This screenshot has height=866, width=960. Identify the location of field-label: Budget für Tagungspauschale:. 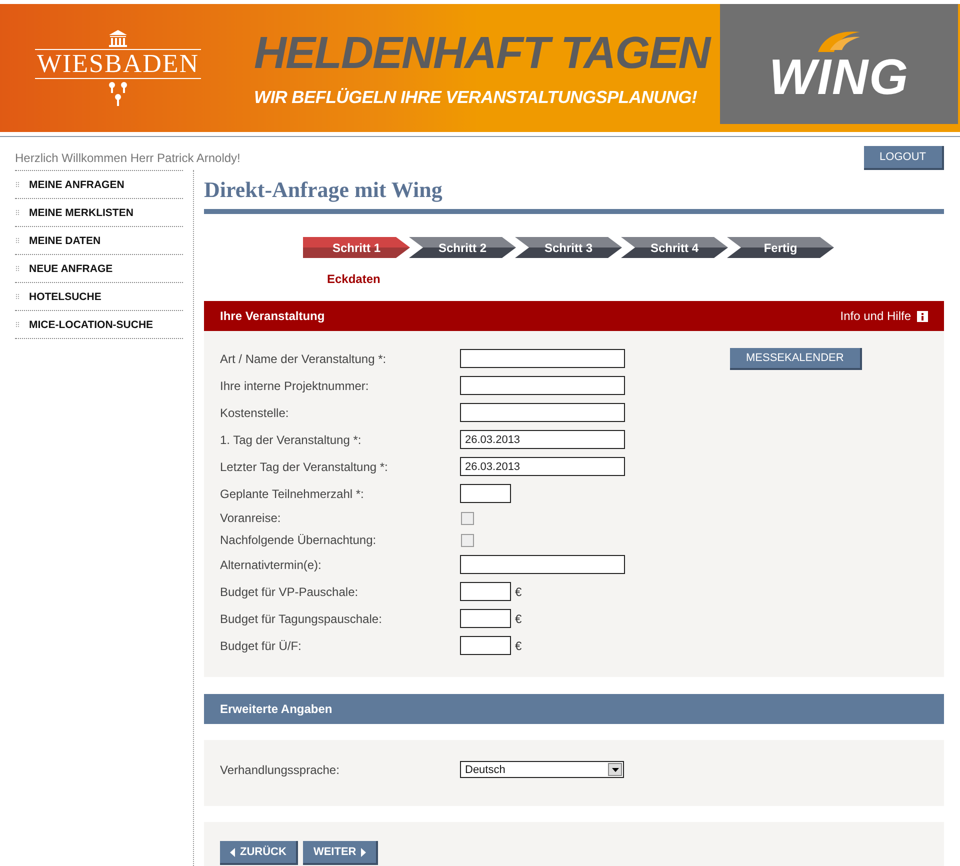
(301, 619).